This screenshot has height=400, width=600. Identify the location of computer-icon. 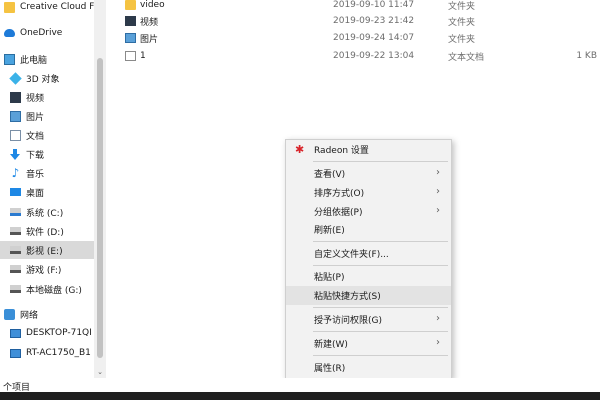
(9, 59).